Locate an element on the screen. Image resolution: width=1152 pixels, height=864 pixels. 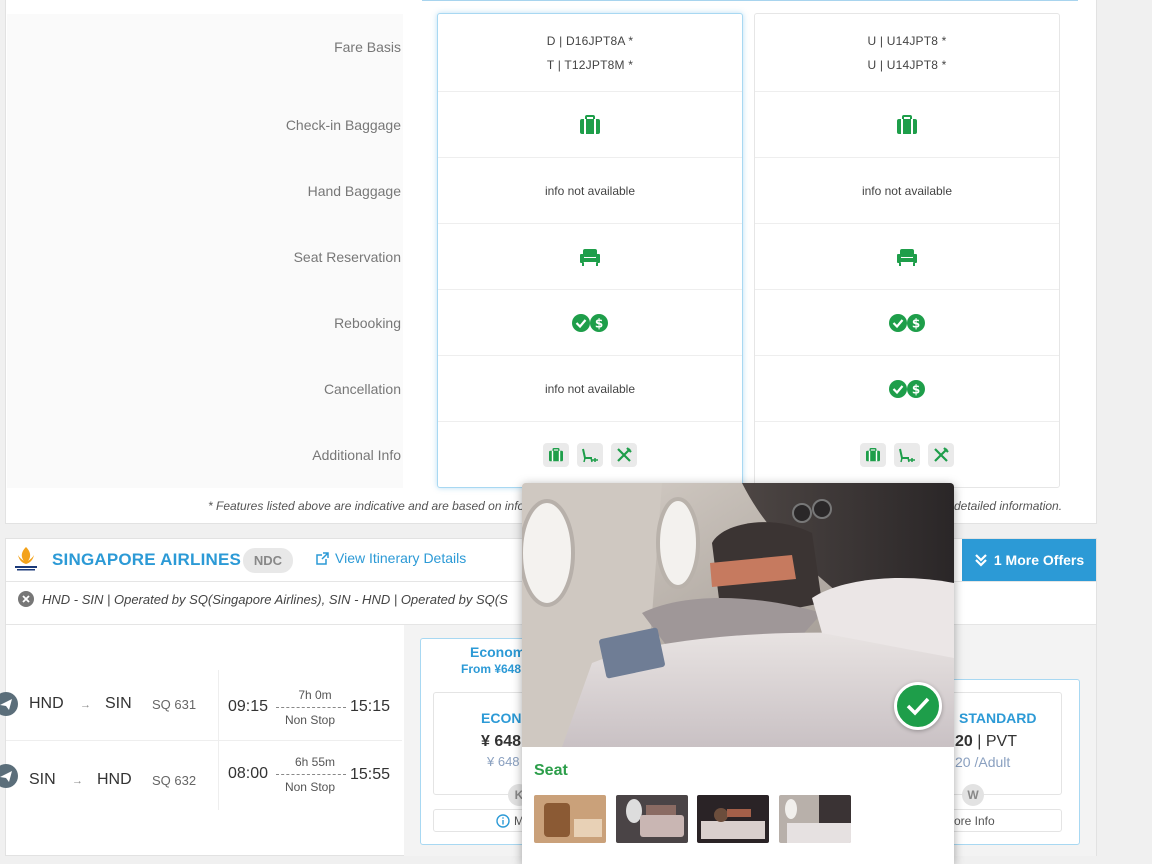
fare-option-price-line: 20 | PVT is located at coordinates (986, 742).